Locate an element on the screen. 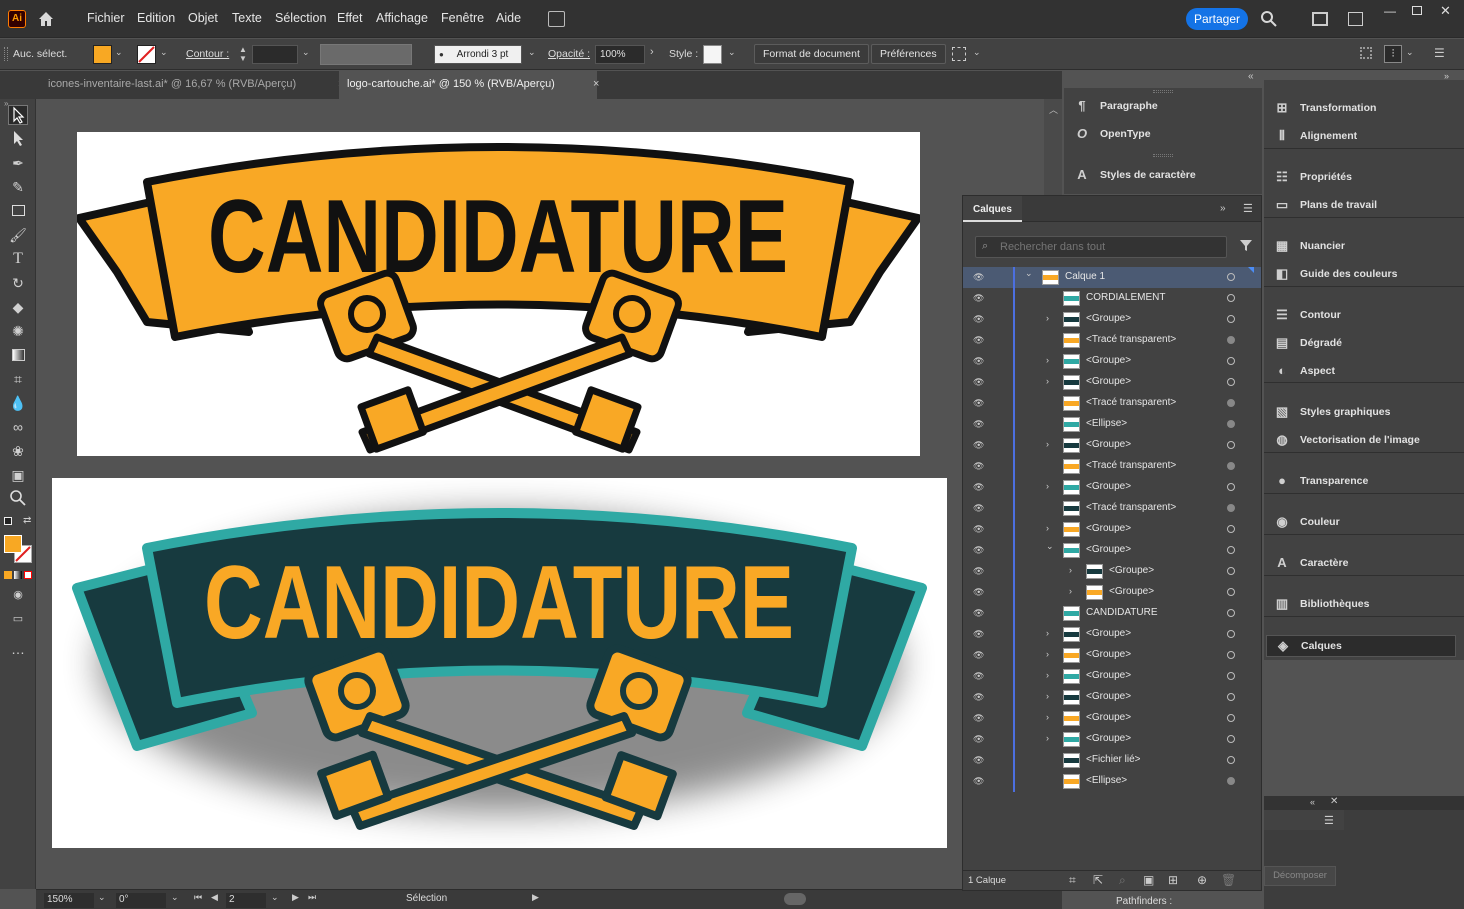 The height and width of the screenshot is (909, 1464). zoom-field: 150% is located at coordinates (69, 900).